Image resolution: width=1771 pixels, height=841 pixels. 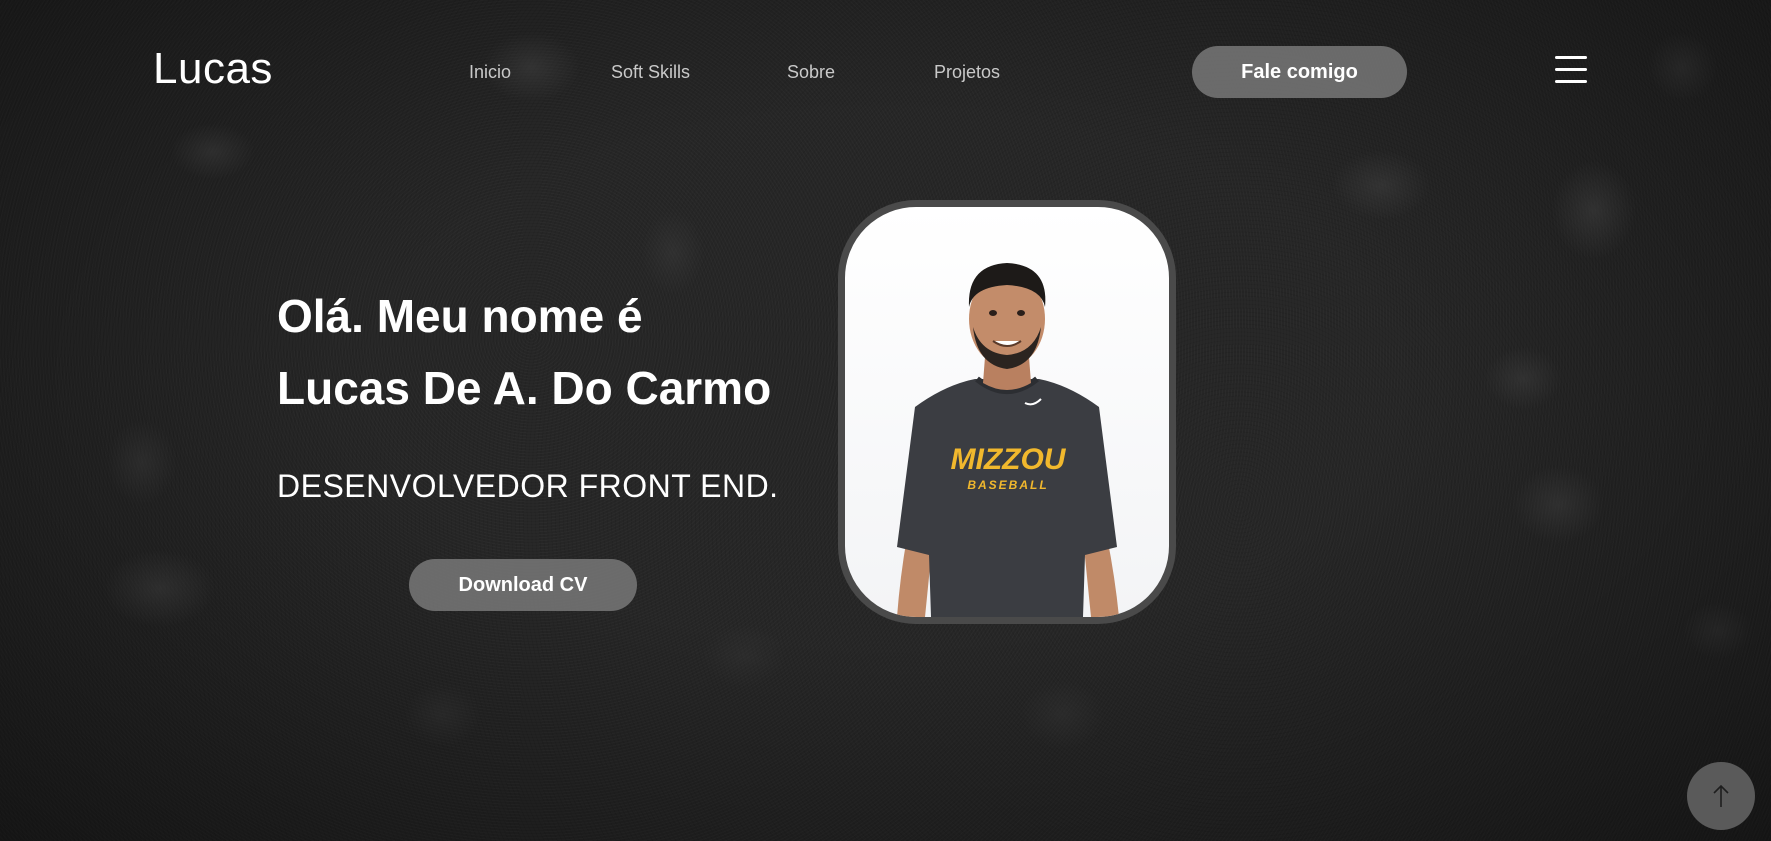 I want to click on scroll-to-top-button, so click(x=1721, y=796).